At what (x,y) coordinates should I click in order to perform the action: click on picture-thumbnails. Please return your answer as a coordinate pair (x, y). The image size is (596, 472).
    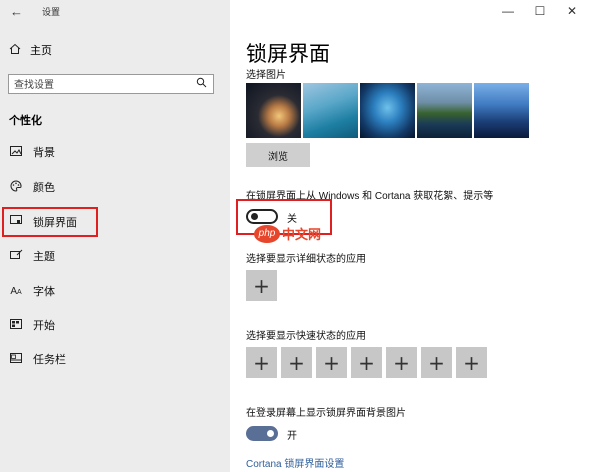
    Looking at the image, I should click on (387, 110).